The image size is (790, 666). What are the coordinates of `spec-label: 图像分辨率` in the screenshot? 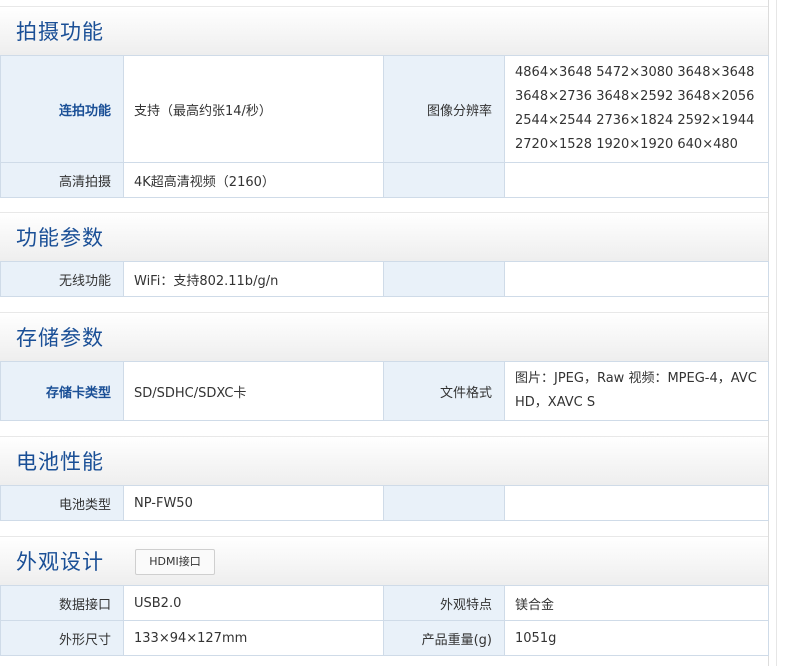 It's located at (444, 109).